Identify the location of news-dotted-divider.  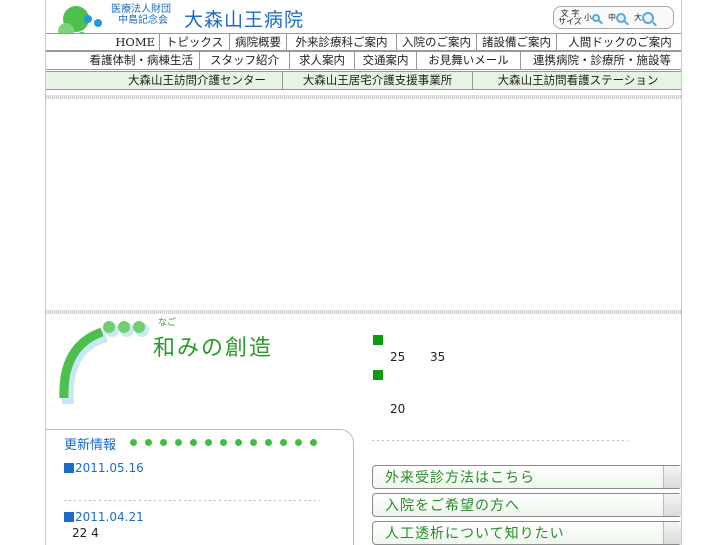
(192, 500).